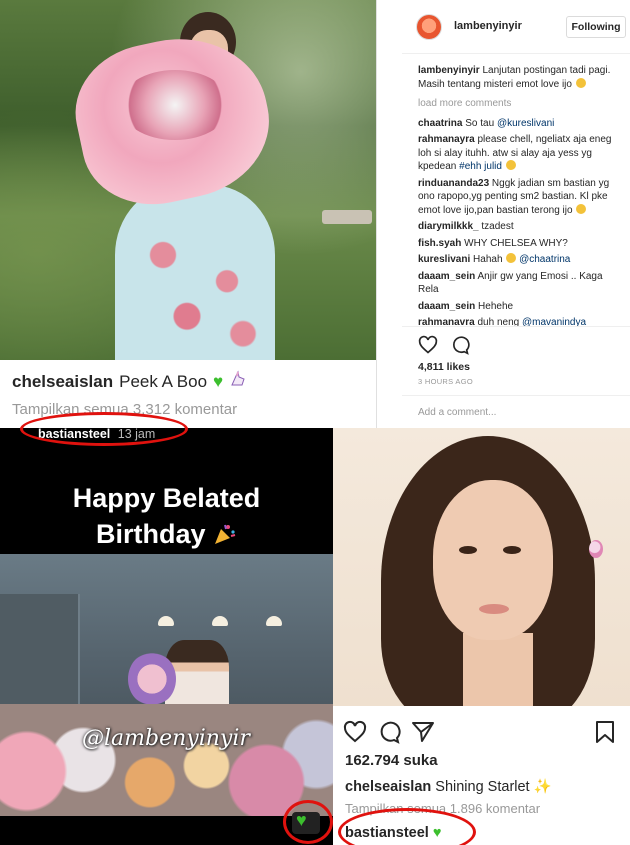 This screenshot has width=630, height=845. Describe the element at coordinates (440, 123) in the screenshot. I see `comment-username: chaatrina` at that location.